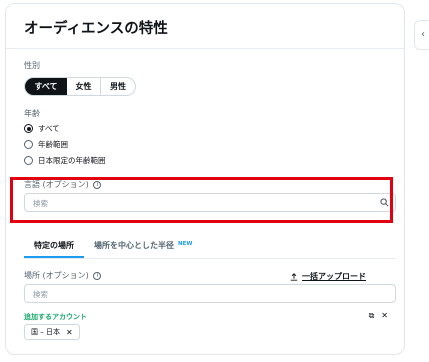  What do you see at coordinates (96, 29) in the screenshot?
I see `page-title: オーディエンスの特性` at bounding box center [96, 29].